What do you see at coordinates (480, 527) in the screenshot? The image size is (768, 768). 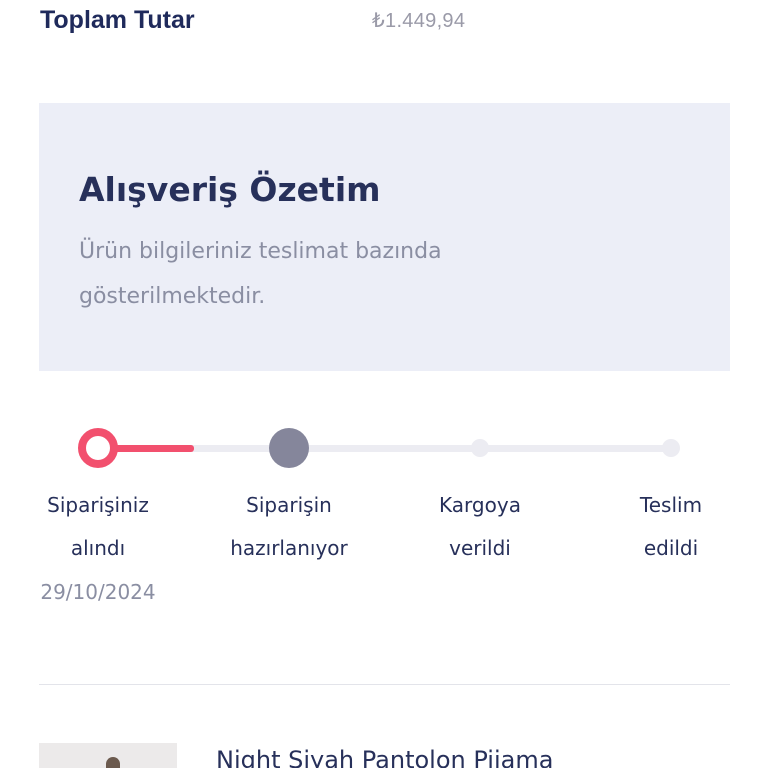 I see `step-label-shipped: Kargoya verildi` at bounding box center [480, 527].